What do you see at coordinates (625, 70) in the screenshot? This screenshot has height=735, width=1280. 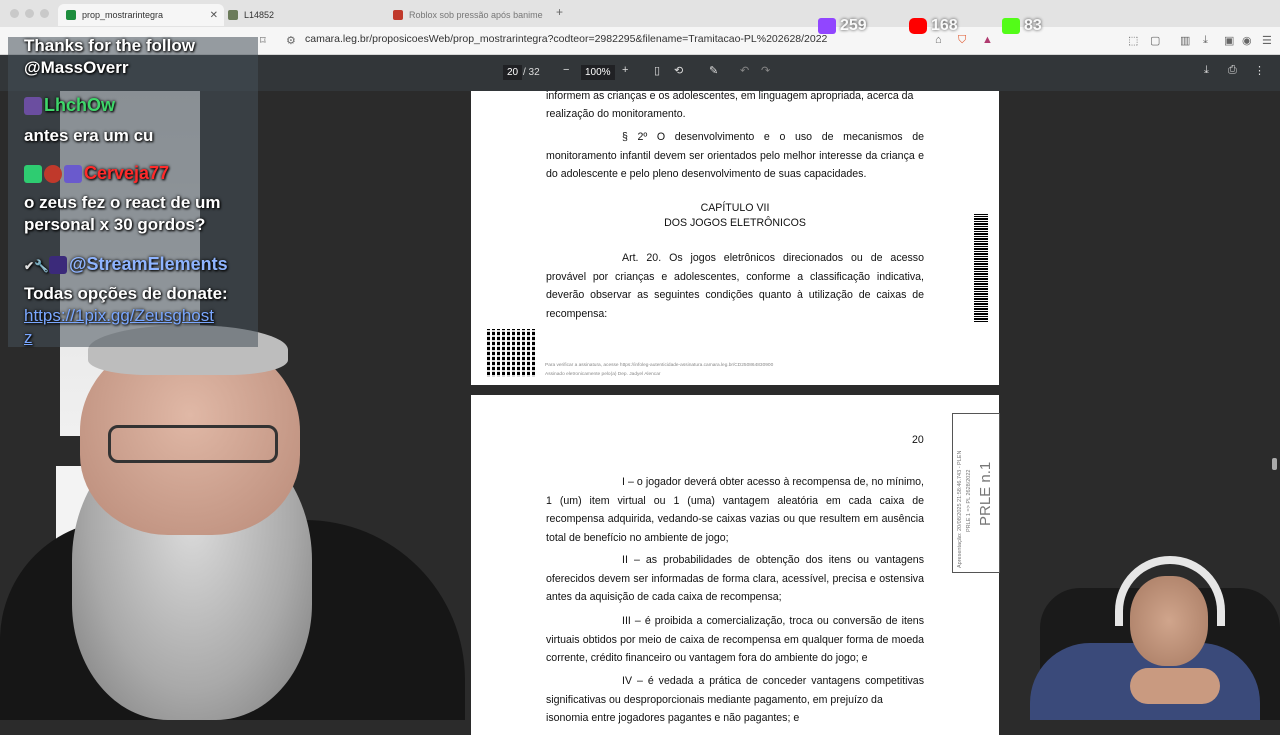 I see `zoom-in-icon: +` at bounding box center [625, 70].